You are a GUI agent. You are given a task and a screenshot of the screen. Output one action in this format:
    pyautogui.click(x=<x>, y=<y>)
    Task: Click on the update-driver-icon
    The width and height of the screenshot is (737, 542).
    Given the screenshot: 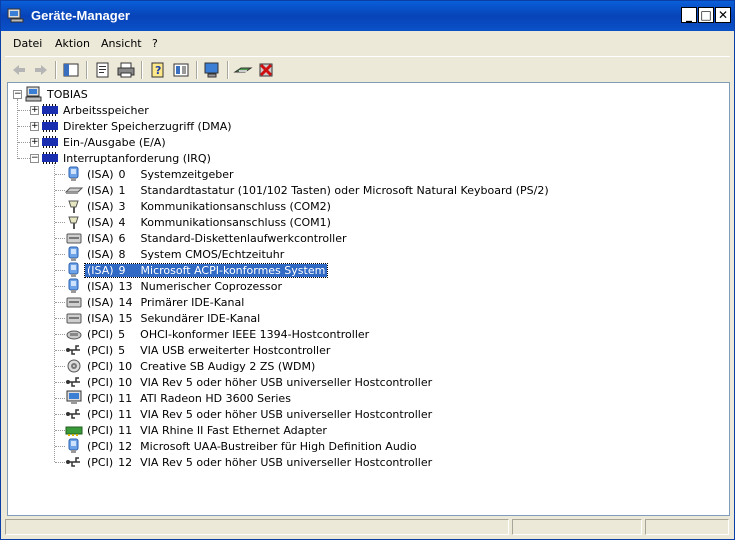 What is the action you would take?
    pyautogui.click(x=243, y=70)
    